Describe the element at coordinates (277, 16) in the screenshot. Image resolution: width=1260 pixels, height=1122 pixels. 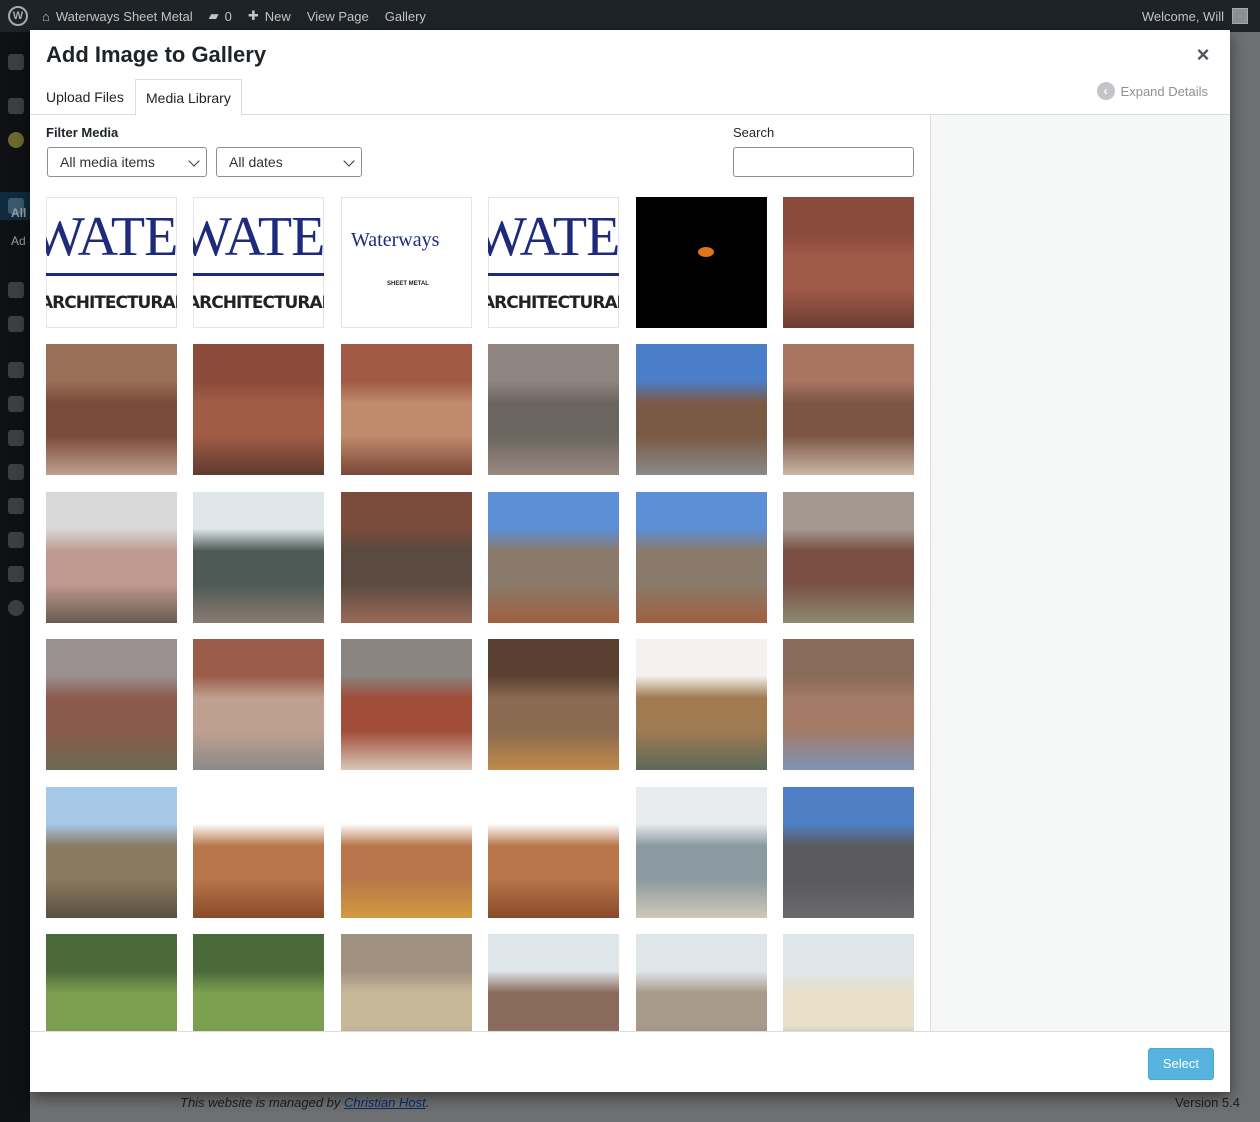
I see `new-label: New` at that location.